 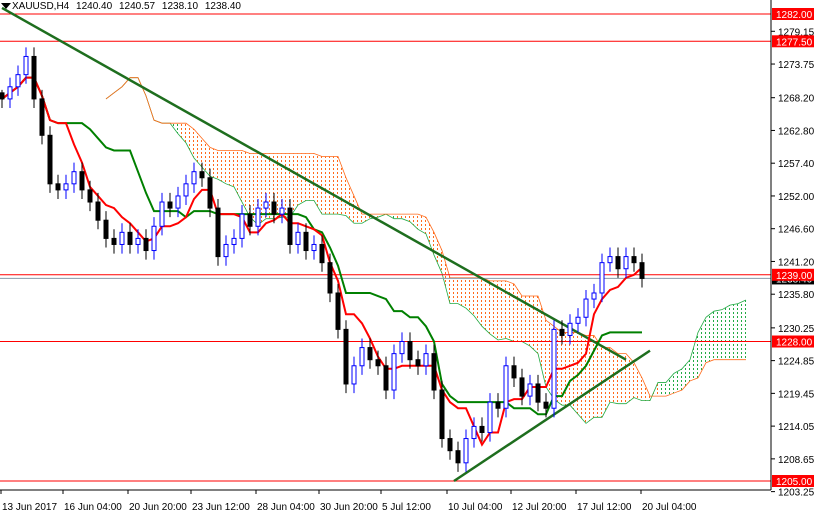 I want to click on y-tick-label: 1257.40, so click(x=796, y=164).